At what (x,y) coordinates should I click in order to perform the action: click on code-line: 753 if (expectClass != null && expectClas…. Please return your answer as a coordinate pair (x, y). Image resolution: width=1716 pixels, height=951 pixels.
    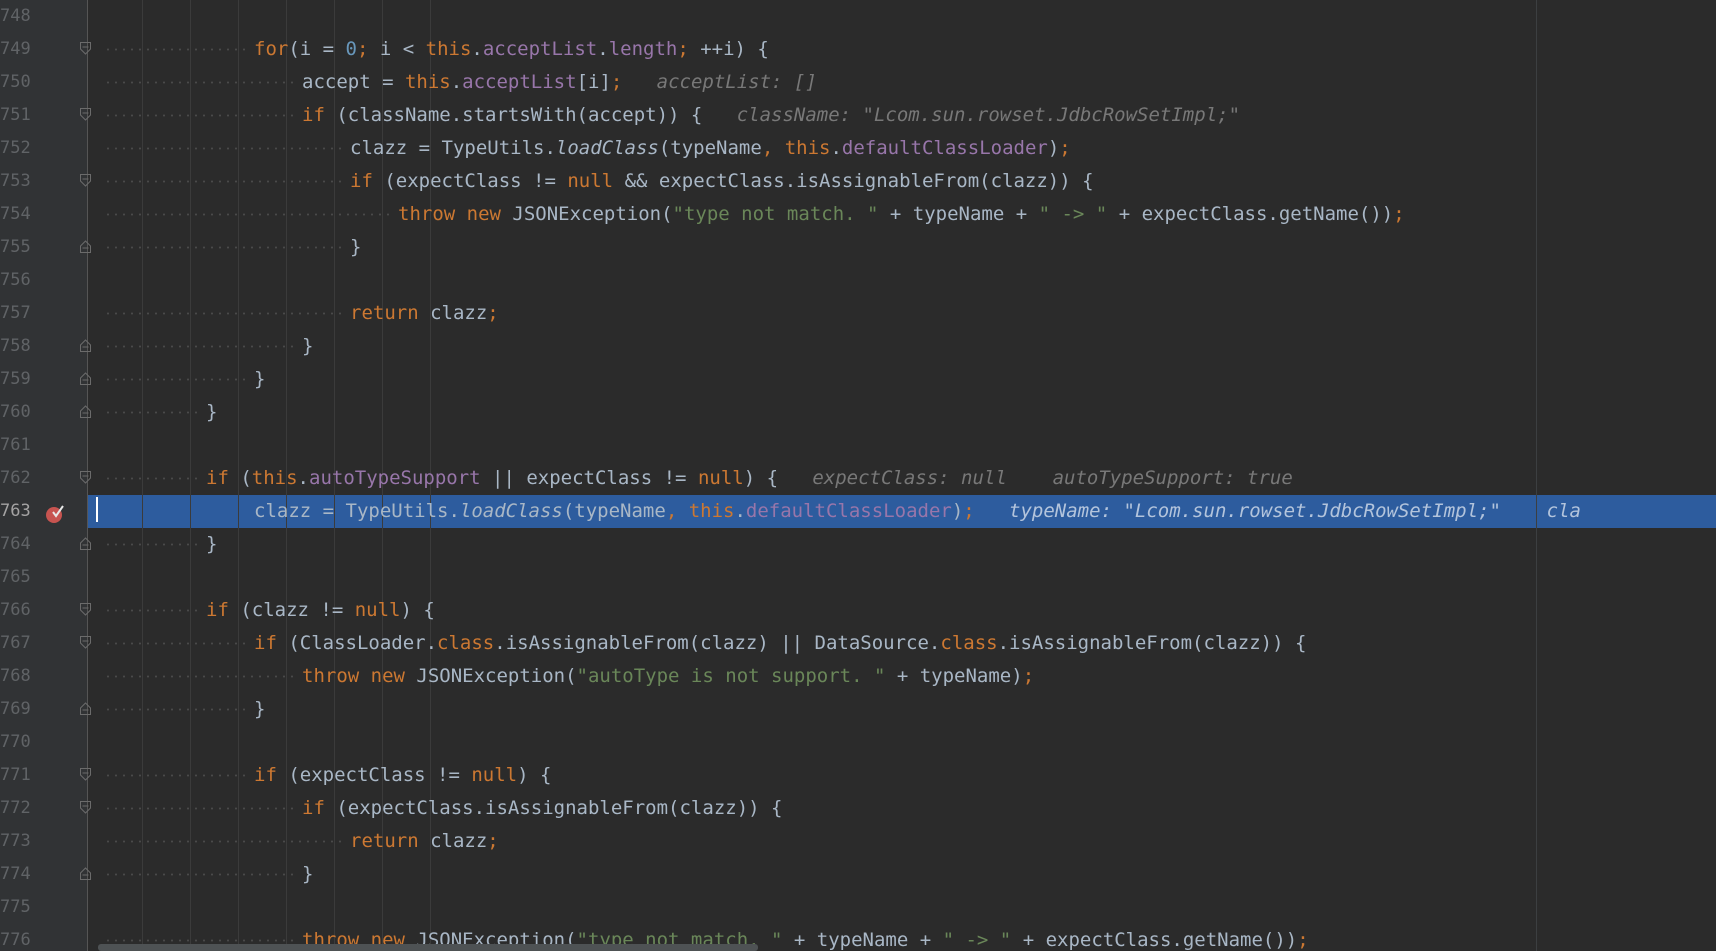
    Looking at the image, I should click on (858, 181).